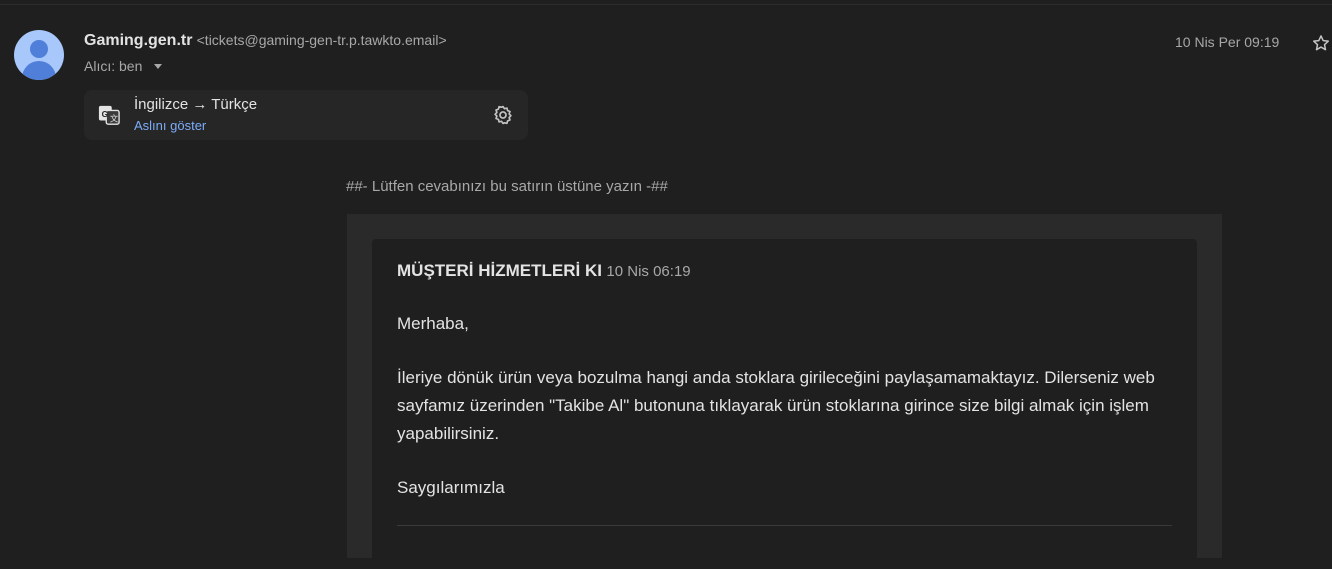 The image size is (1332, 569). What do you see at coordinates (114, 118) in the screenshot?
I see `svg-text: 文` at bounding box center [114, 118].